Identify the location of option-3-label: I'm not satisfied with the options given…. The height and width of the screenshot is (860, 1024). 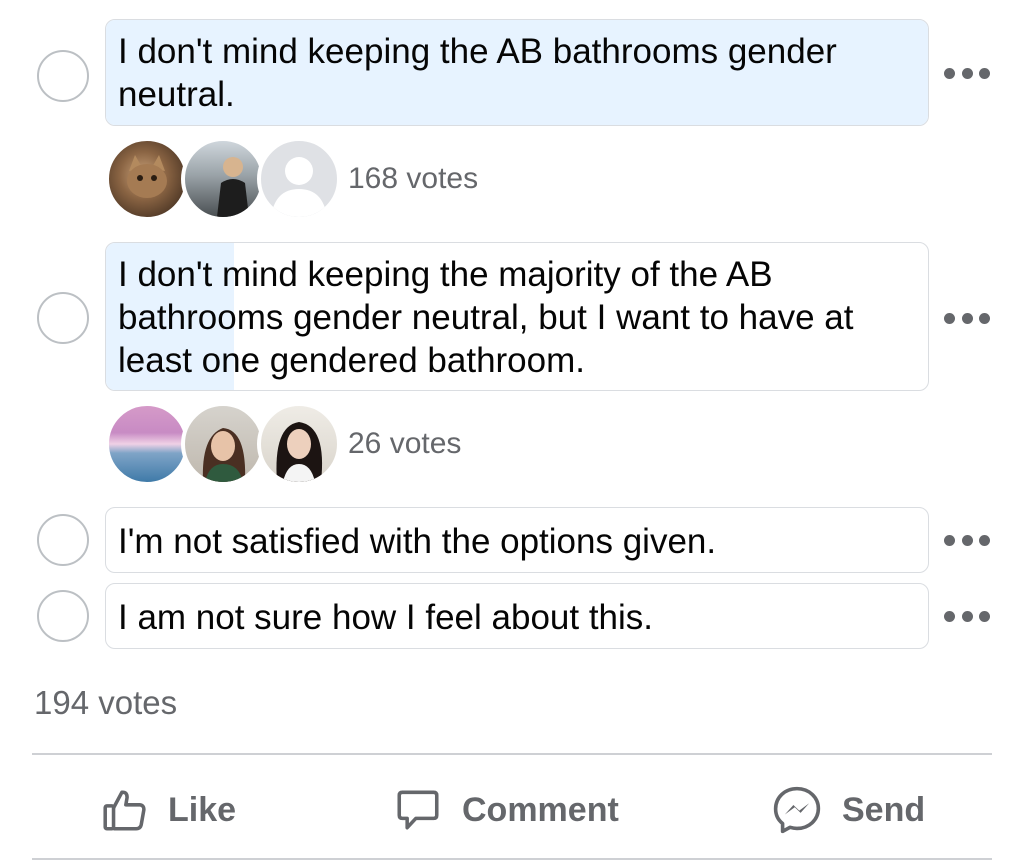
(417, 541).